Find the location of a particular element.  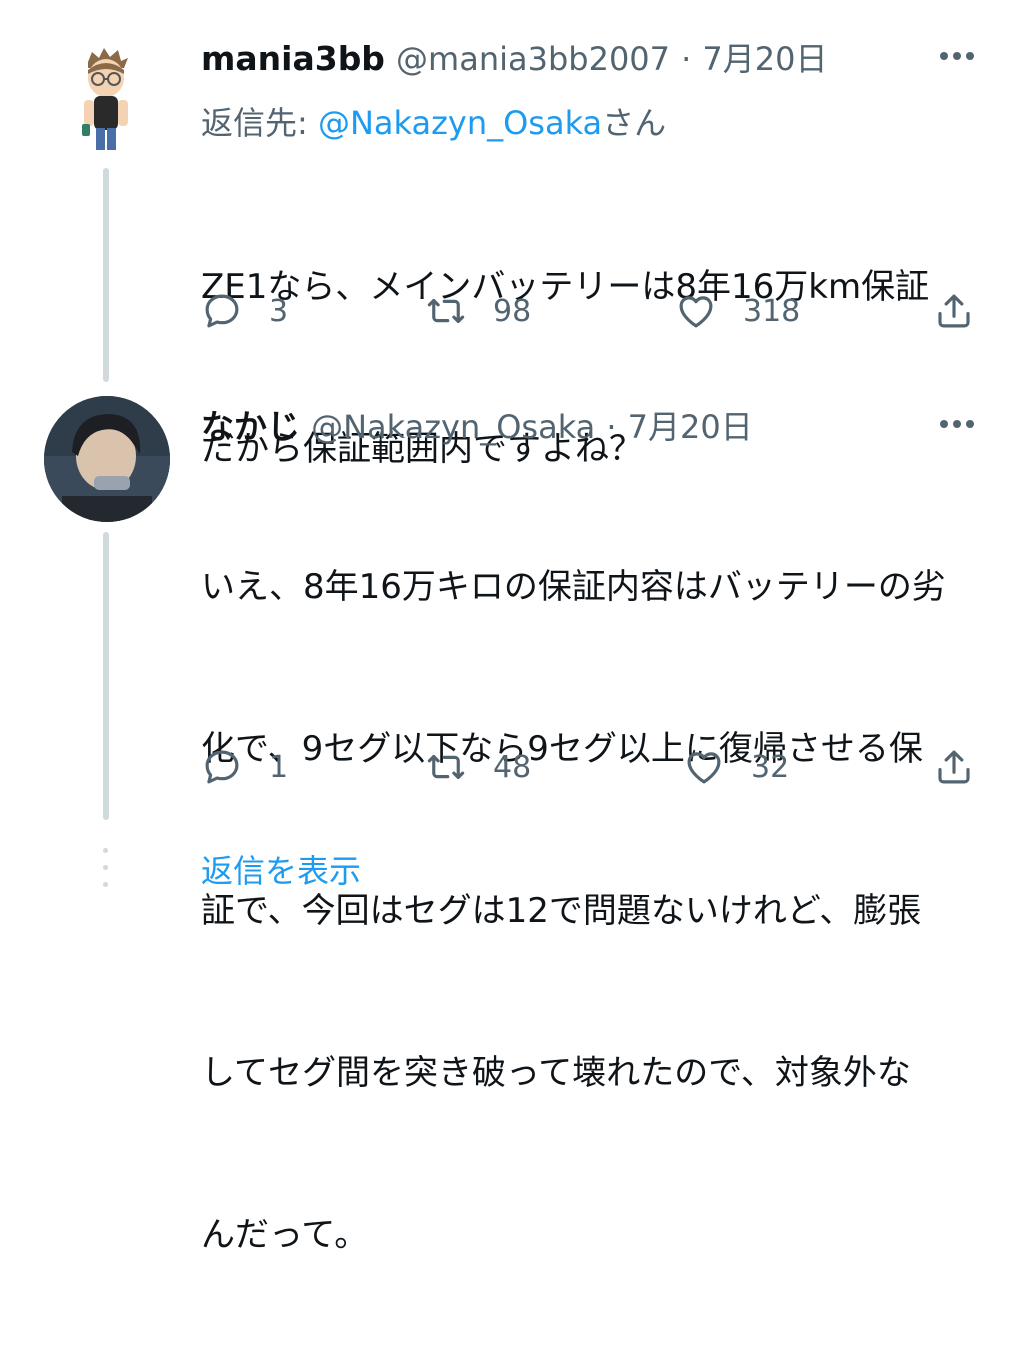

display-name: mania3bb is located at coordinates (293, 58).